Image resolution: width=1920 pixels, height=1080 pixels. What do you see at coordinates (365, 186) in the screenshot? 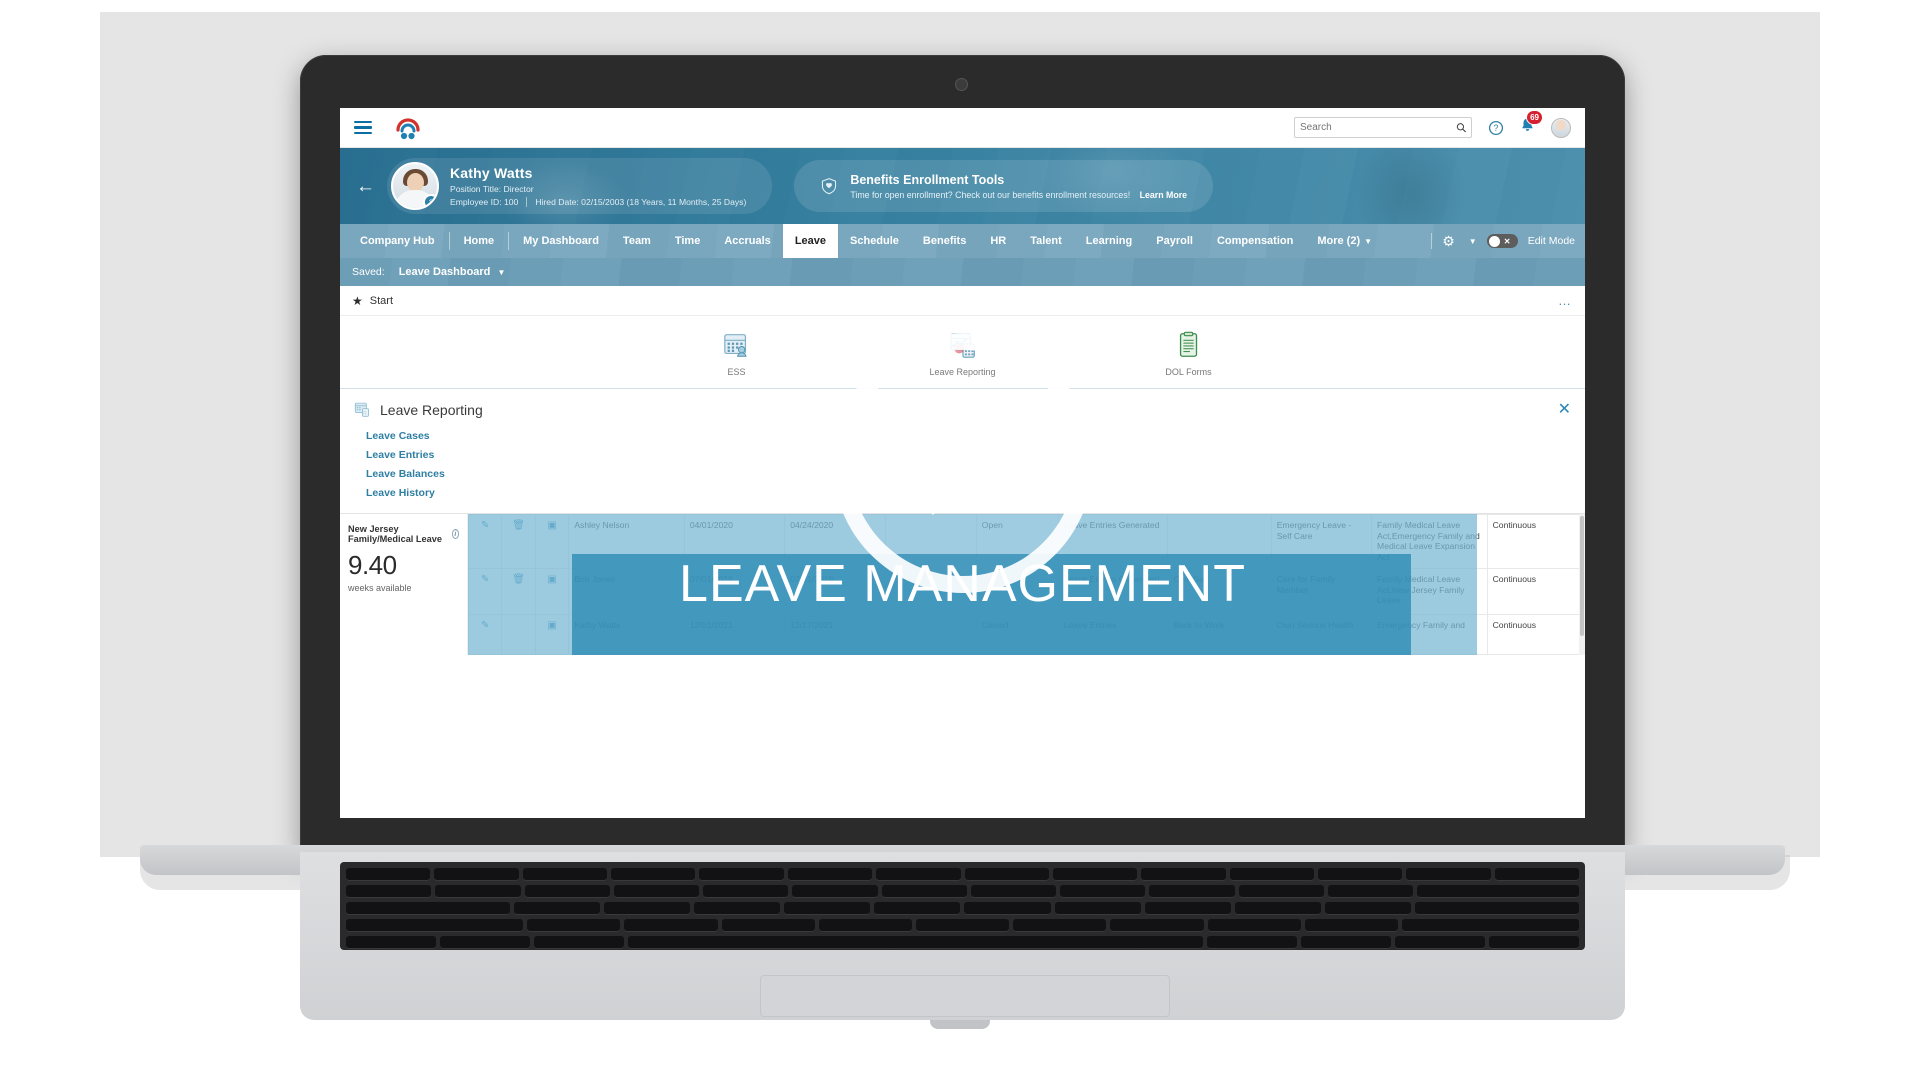
I see `back-arrow-icon: ←` at bounding box center [365, 186].